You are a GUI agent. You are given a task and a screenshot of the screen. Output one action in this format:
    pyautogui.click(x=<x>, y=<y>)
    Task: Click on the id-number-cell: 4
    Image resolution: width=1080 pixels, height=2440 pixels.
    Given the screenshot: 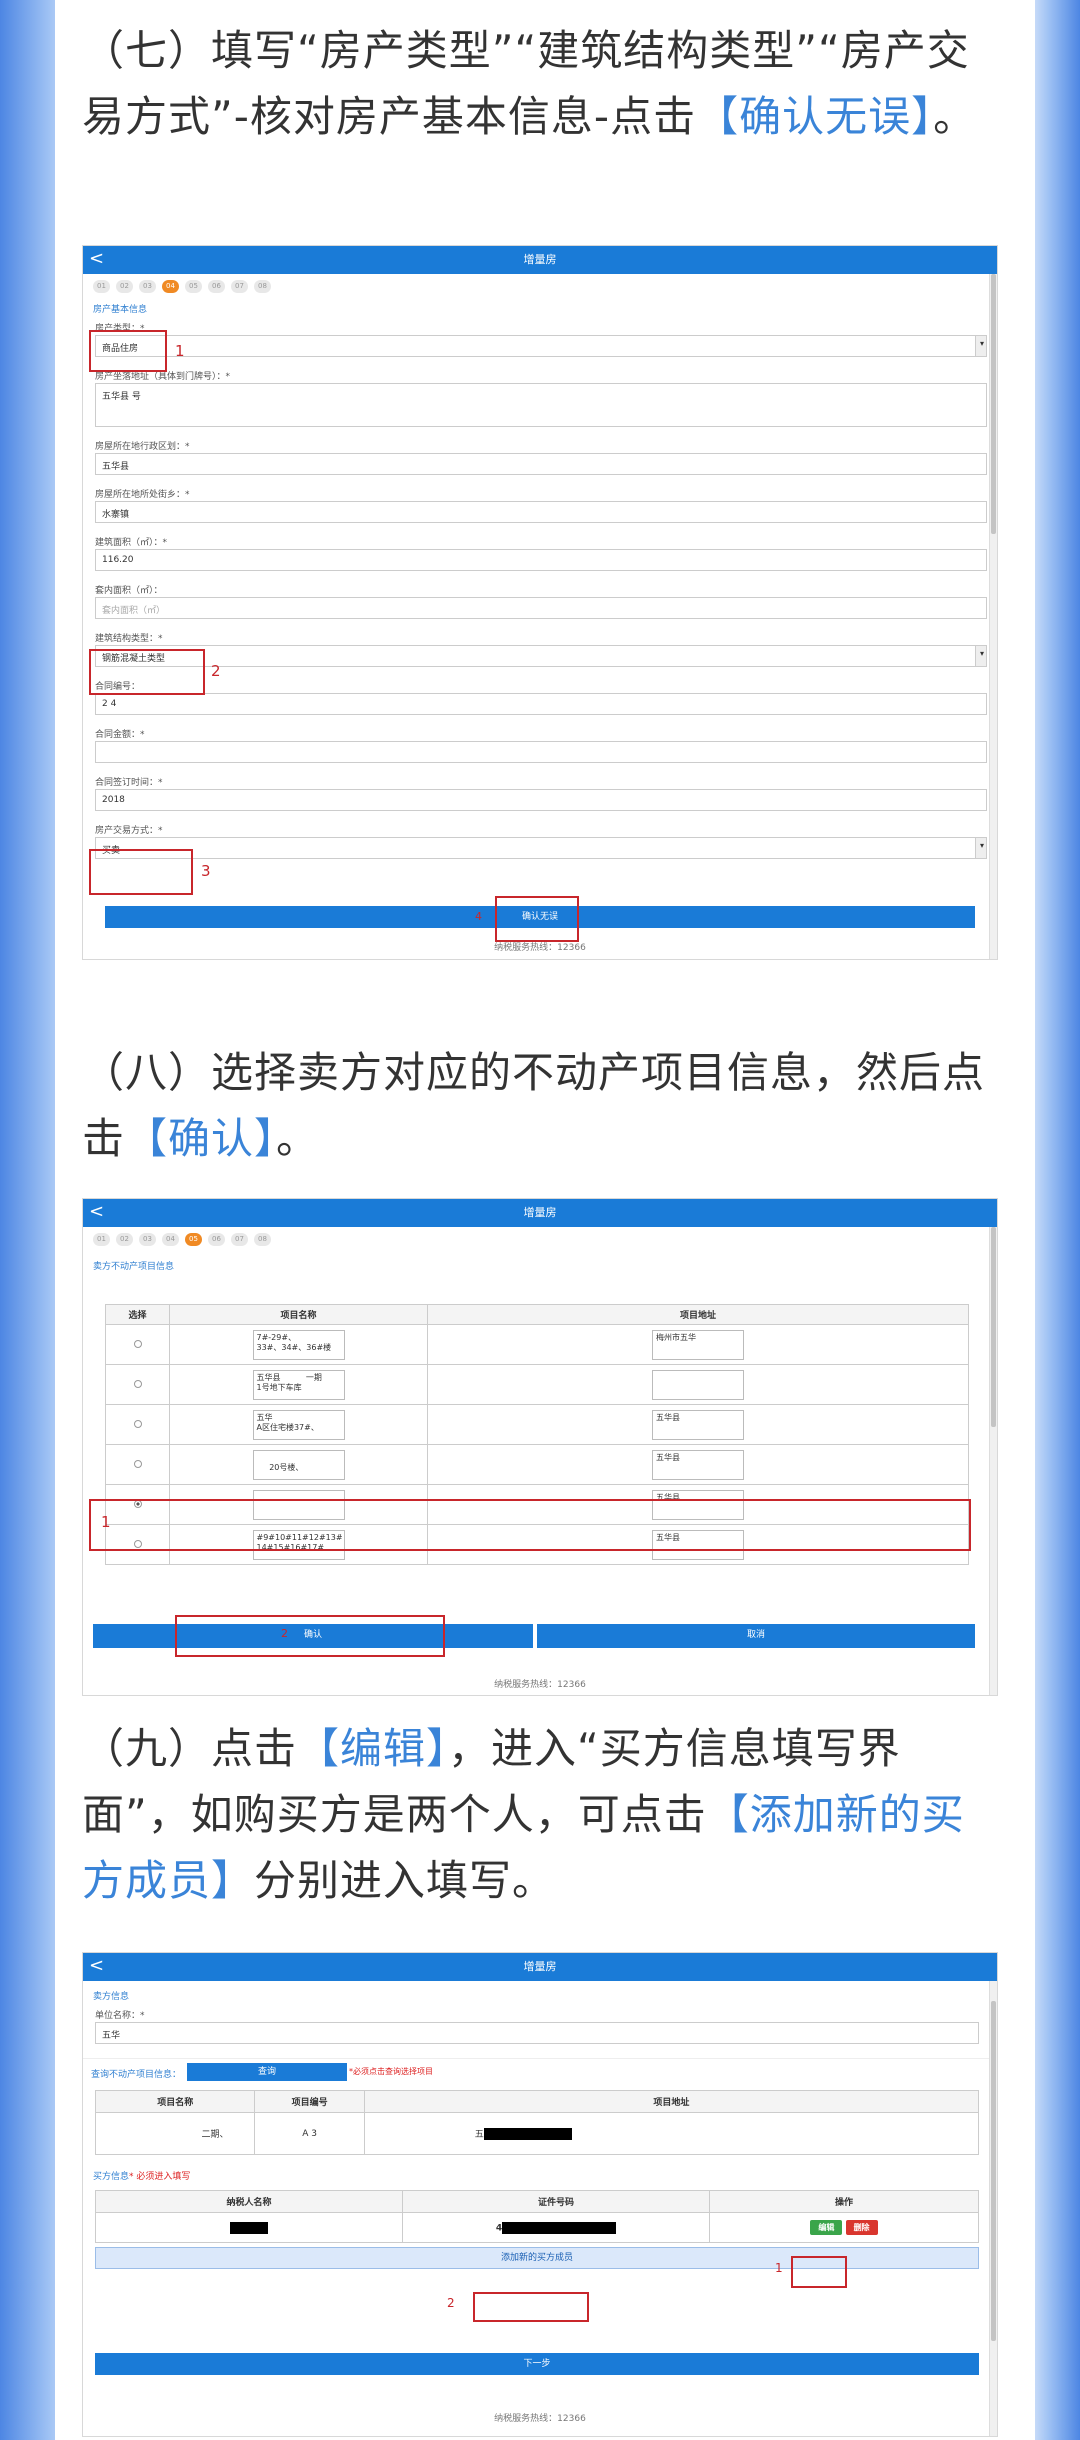 What is the action you would take?
    pyautogui.click(x=556, y=2227)
    